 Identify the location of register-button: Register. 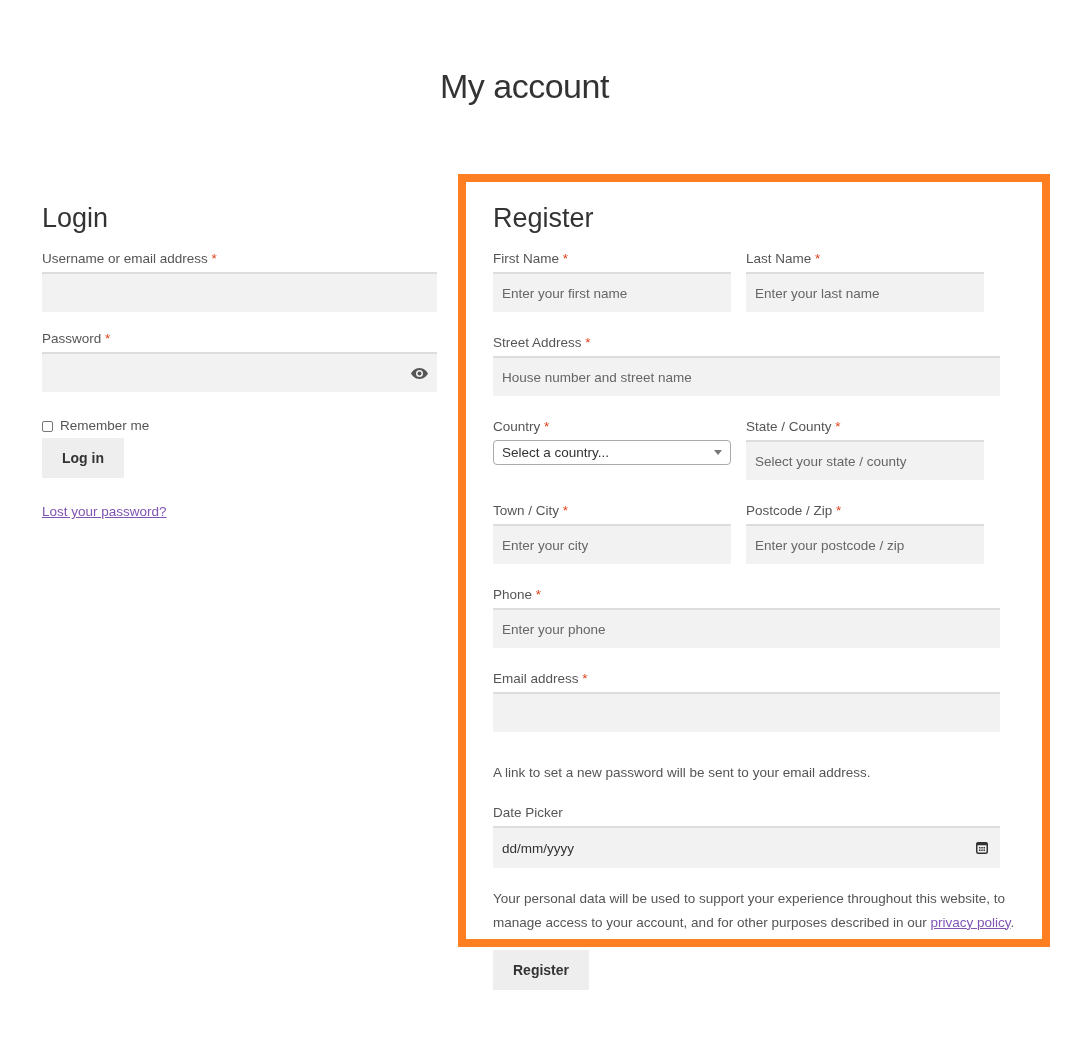
(541, 970).